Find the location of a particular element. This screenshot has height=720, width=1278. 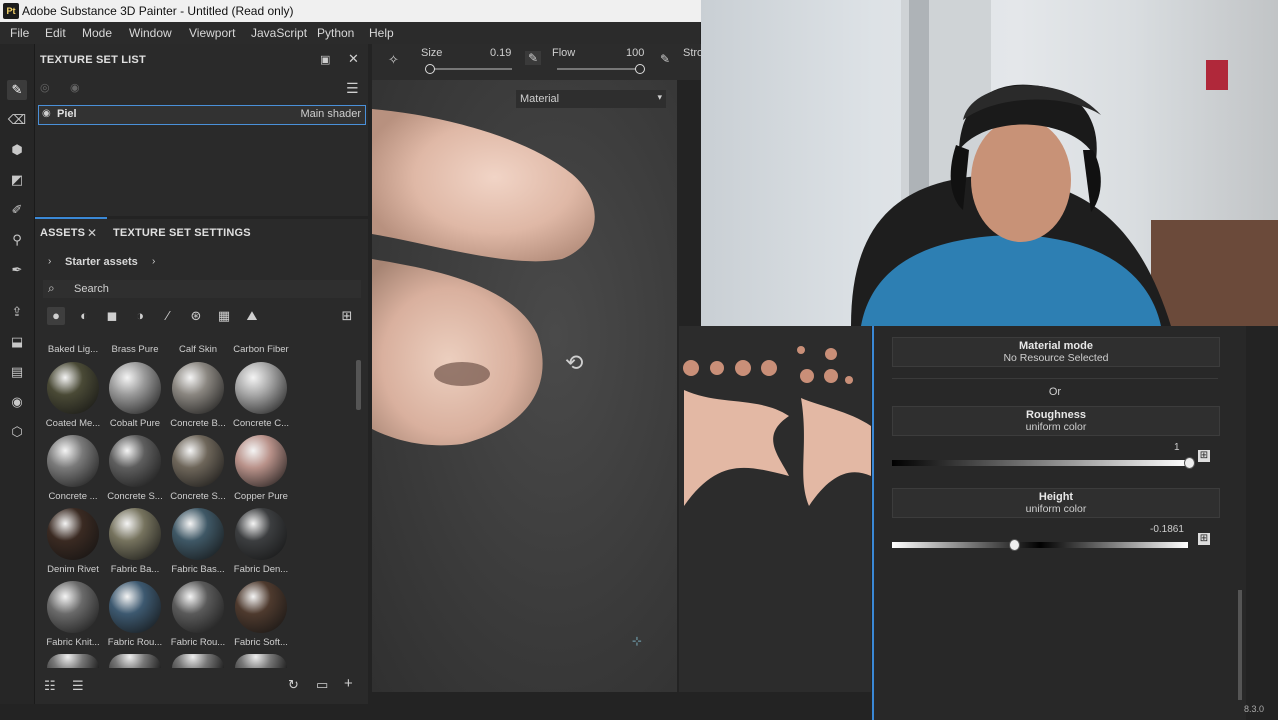

projection-icon: ⬢ is located at coordinates (17, 150).